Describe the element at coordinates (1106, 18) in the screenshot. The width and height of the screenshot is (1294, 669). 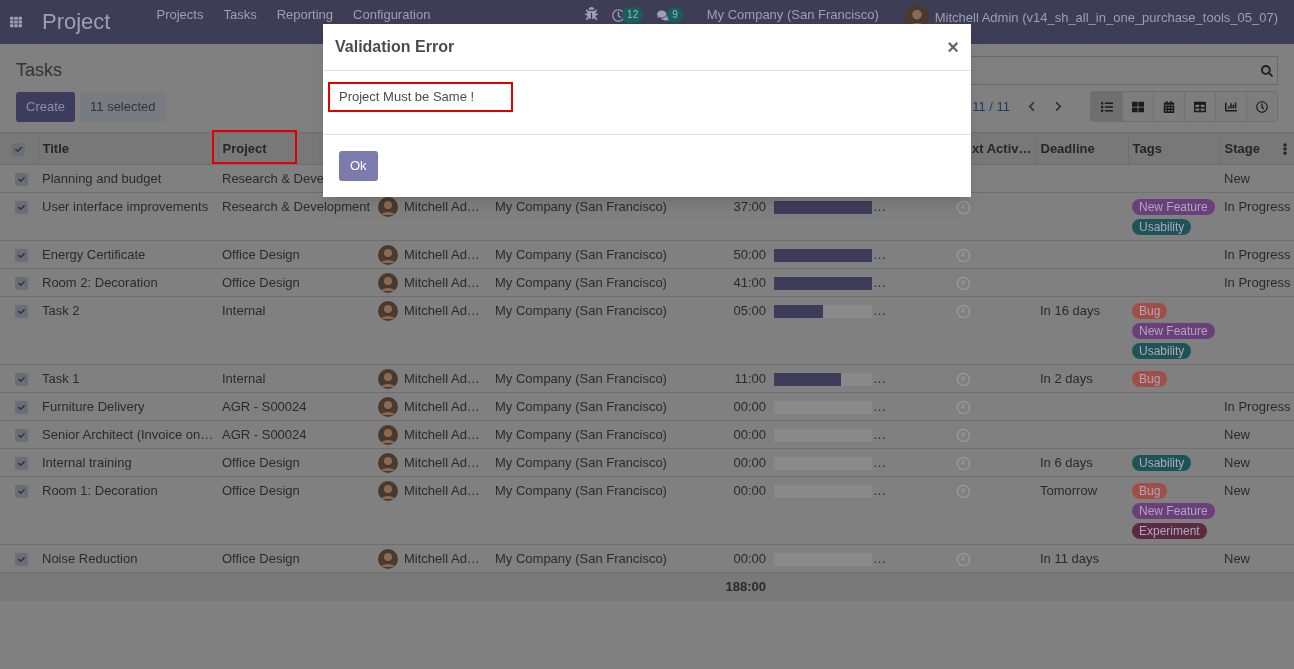
I see `user-menu: Mitchell Admin (v14_sh_all_in_one_purchase_tools_05_07)` at that location.